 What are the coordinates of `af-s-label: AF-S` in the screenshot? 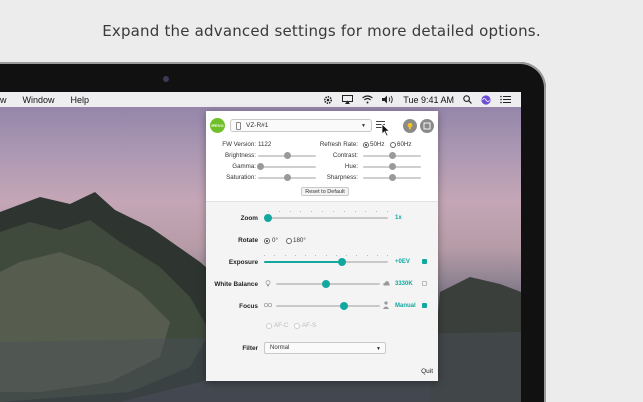 It's located at (309, 325).